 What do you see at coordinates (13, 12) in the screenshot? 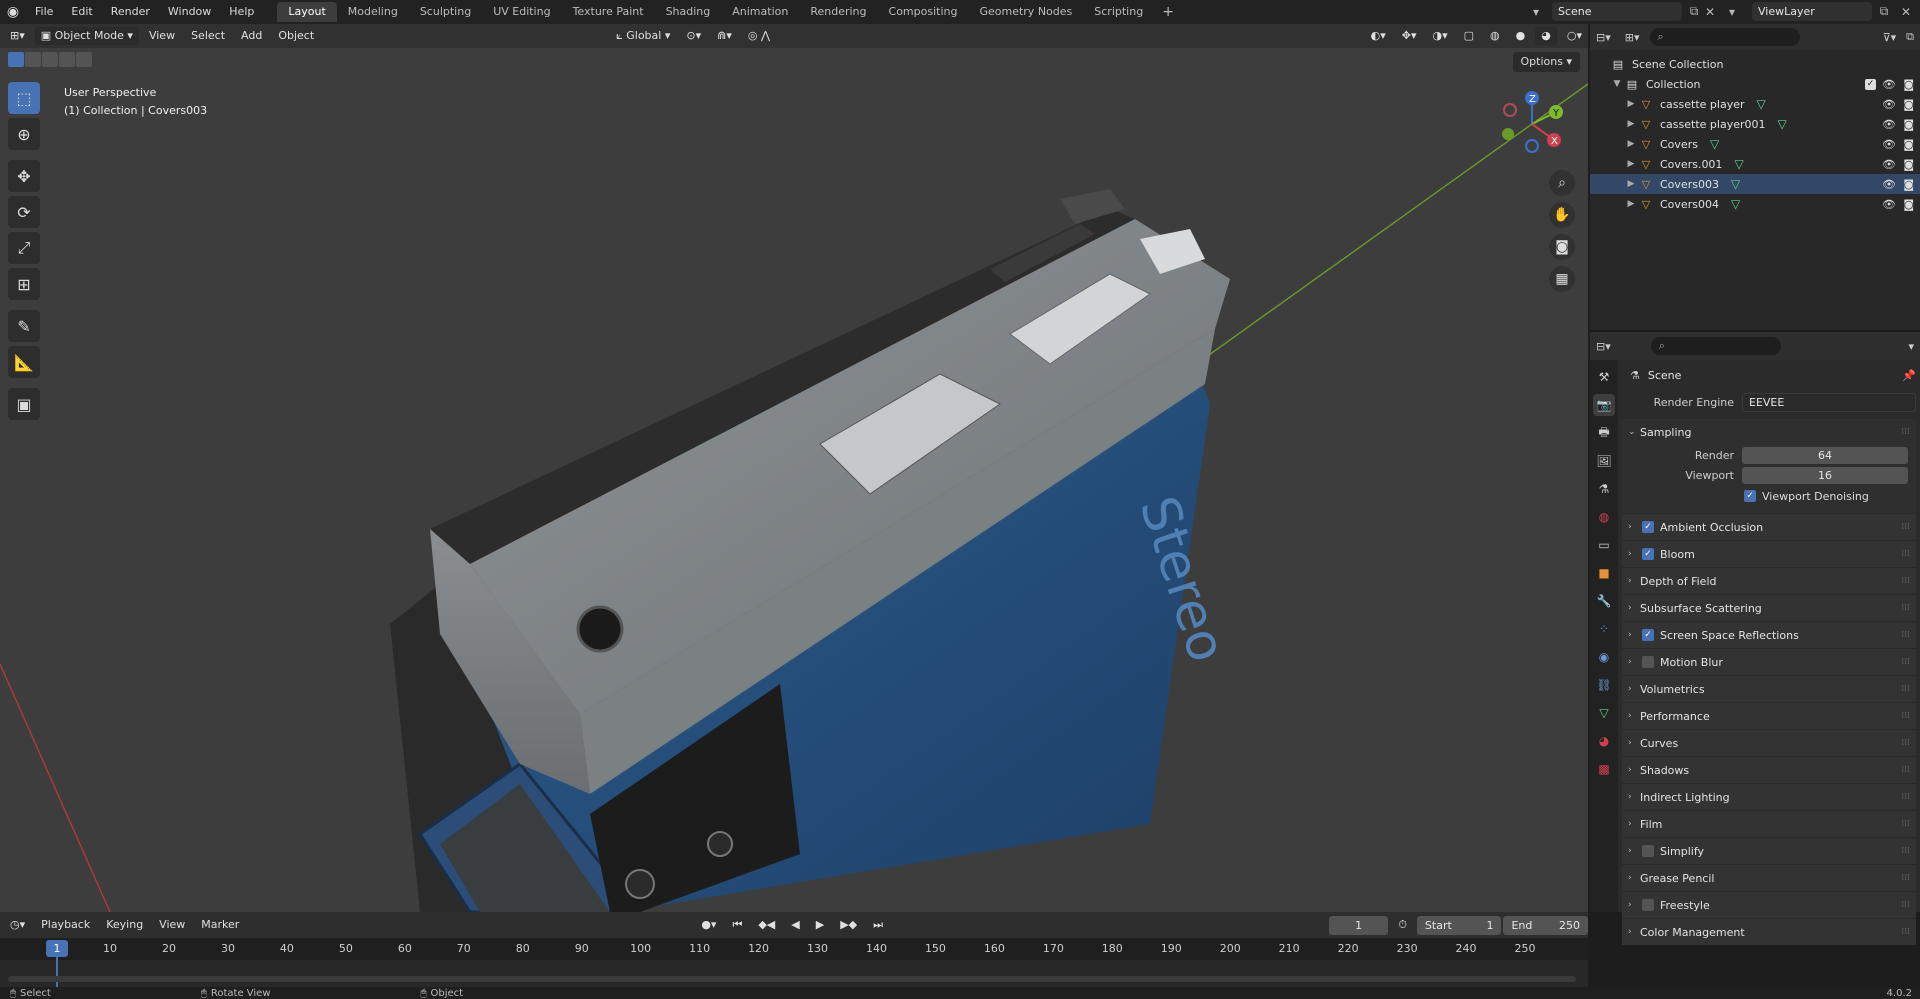
I see `blender-logo-icon: ◉` at bounding box center [13, 12].